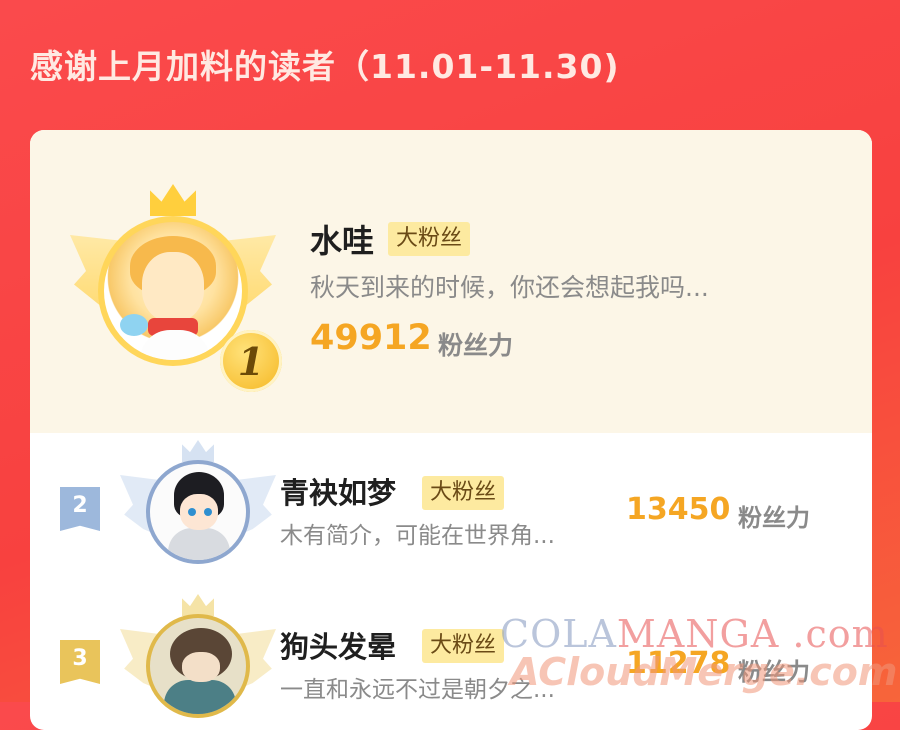  Describe the element at coordinates (678, 509) in the screenshot. I see `fan-power-score: 13450` at that location.